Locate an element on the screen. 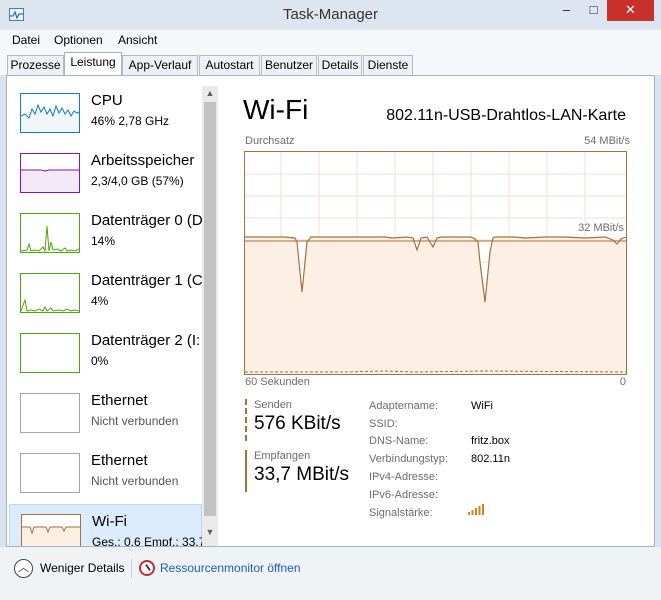 The image size is (661, 600). resource-monitor-icon is located at coordinates (147, 568).